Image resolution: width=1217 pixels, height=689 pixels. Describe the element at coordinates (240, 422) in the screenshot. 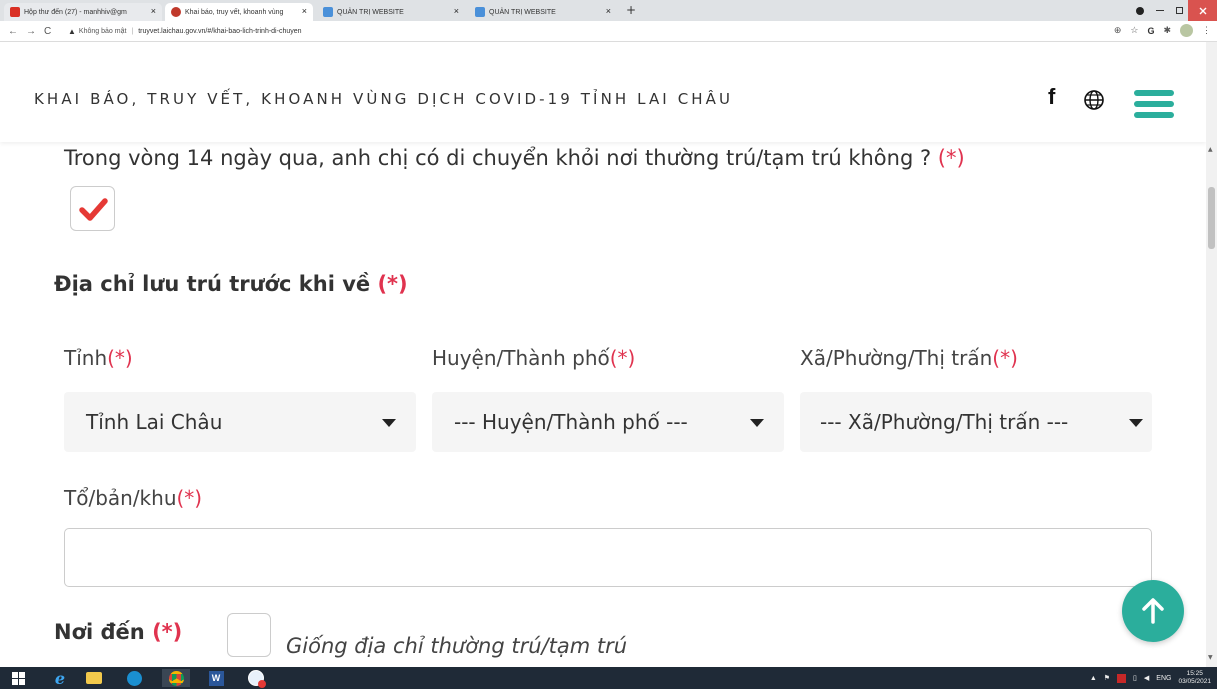

I see `province-select: Tỉnh Lai Châu` at that location.